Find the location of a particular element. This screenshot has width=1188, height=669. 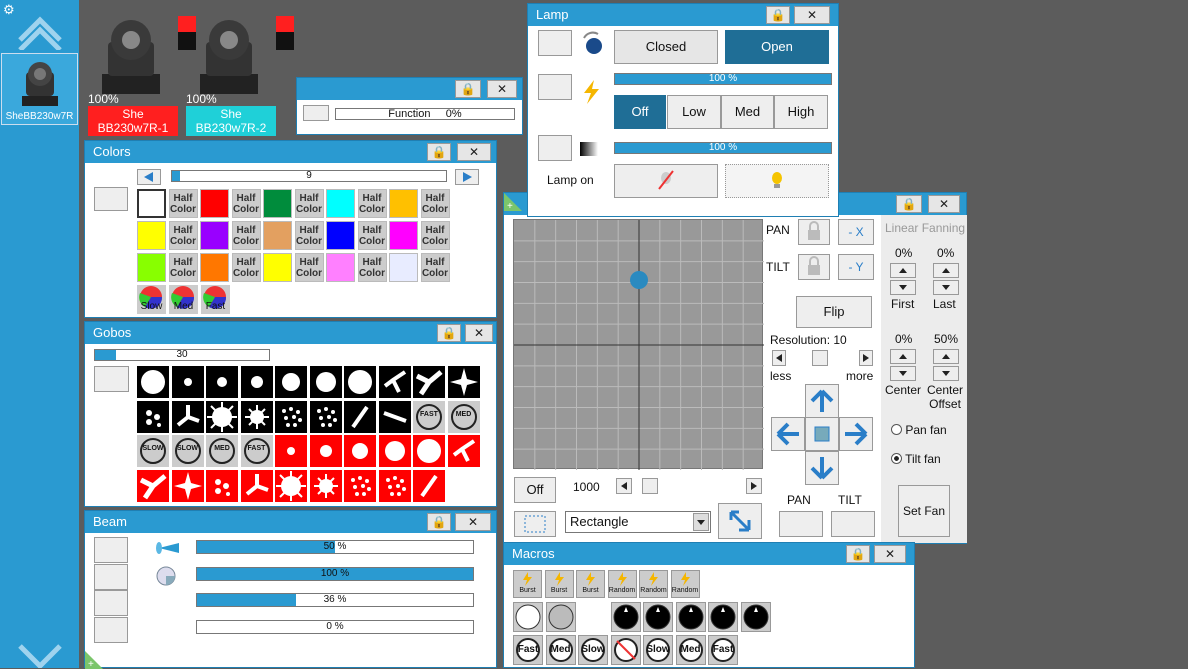

gobo-swirl-button is located at coordinates (256, 485).